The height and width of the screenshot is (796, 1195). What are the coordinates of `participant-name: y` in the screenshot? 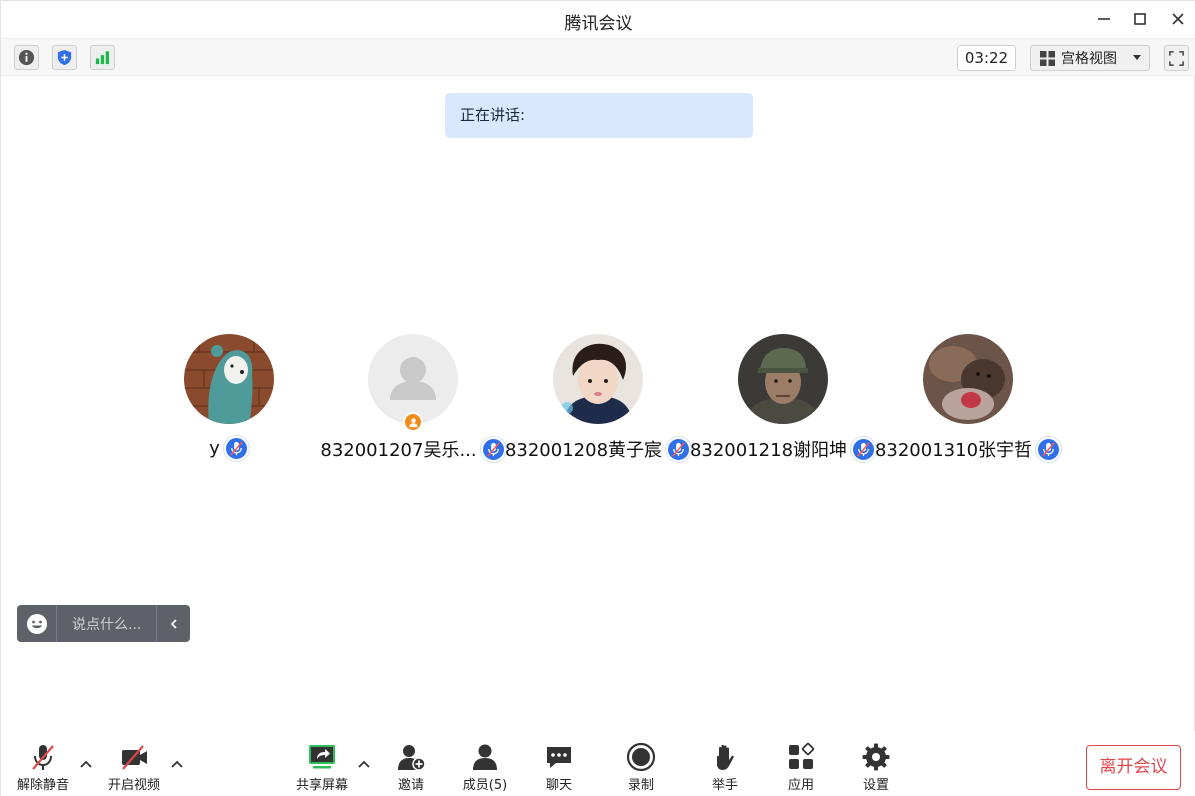 It's located at (214, 448).